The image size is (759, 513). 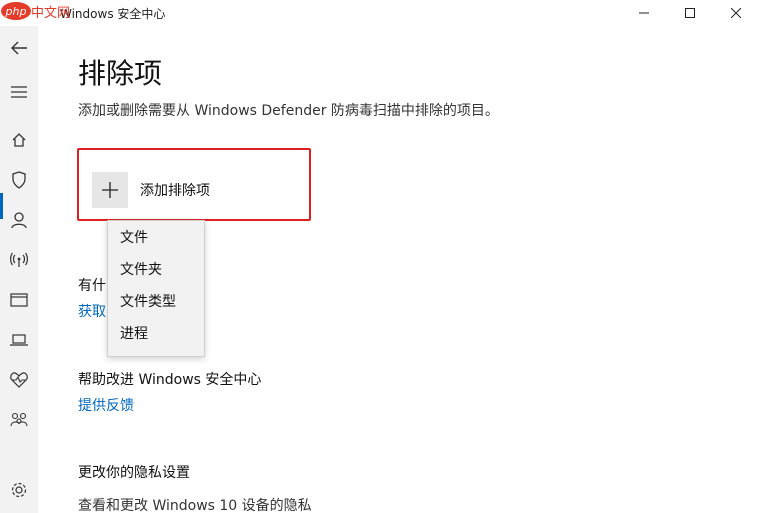 I want to click on close-icon, so click(x=736, y=13).